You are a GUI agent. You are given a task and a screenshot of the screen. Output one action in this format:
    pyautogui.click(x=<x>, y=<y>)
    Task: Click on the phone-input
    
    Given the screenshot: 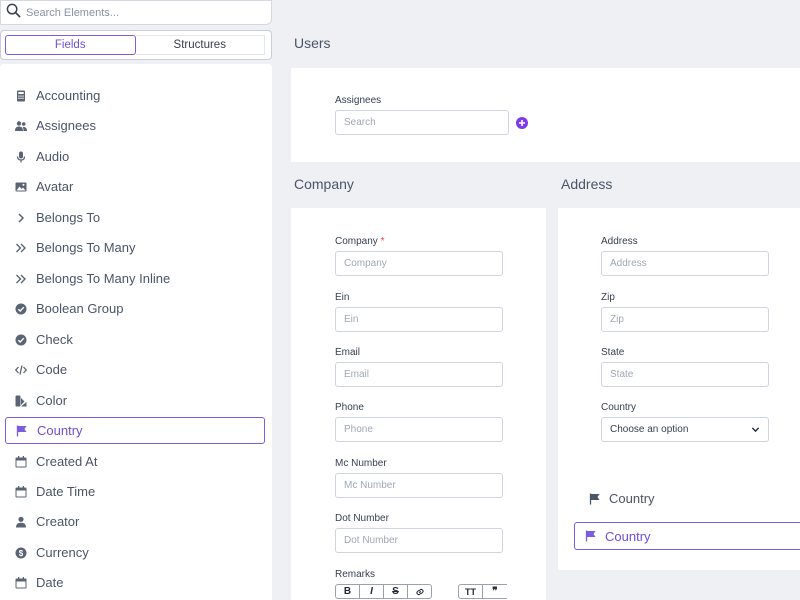 What is the action you would take?
    pyautogui.click(x=419, y=429)
    